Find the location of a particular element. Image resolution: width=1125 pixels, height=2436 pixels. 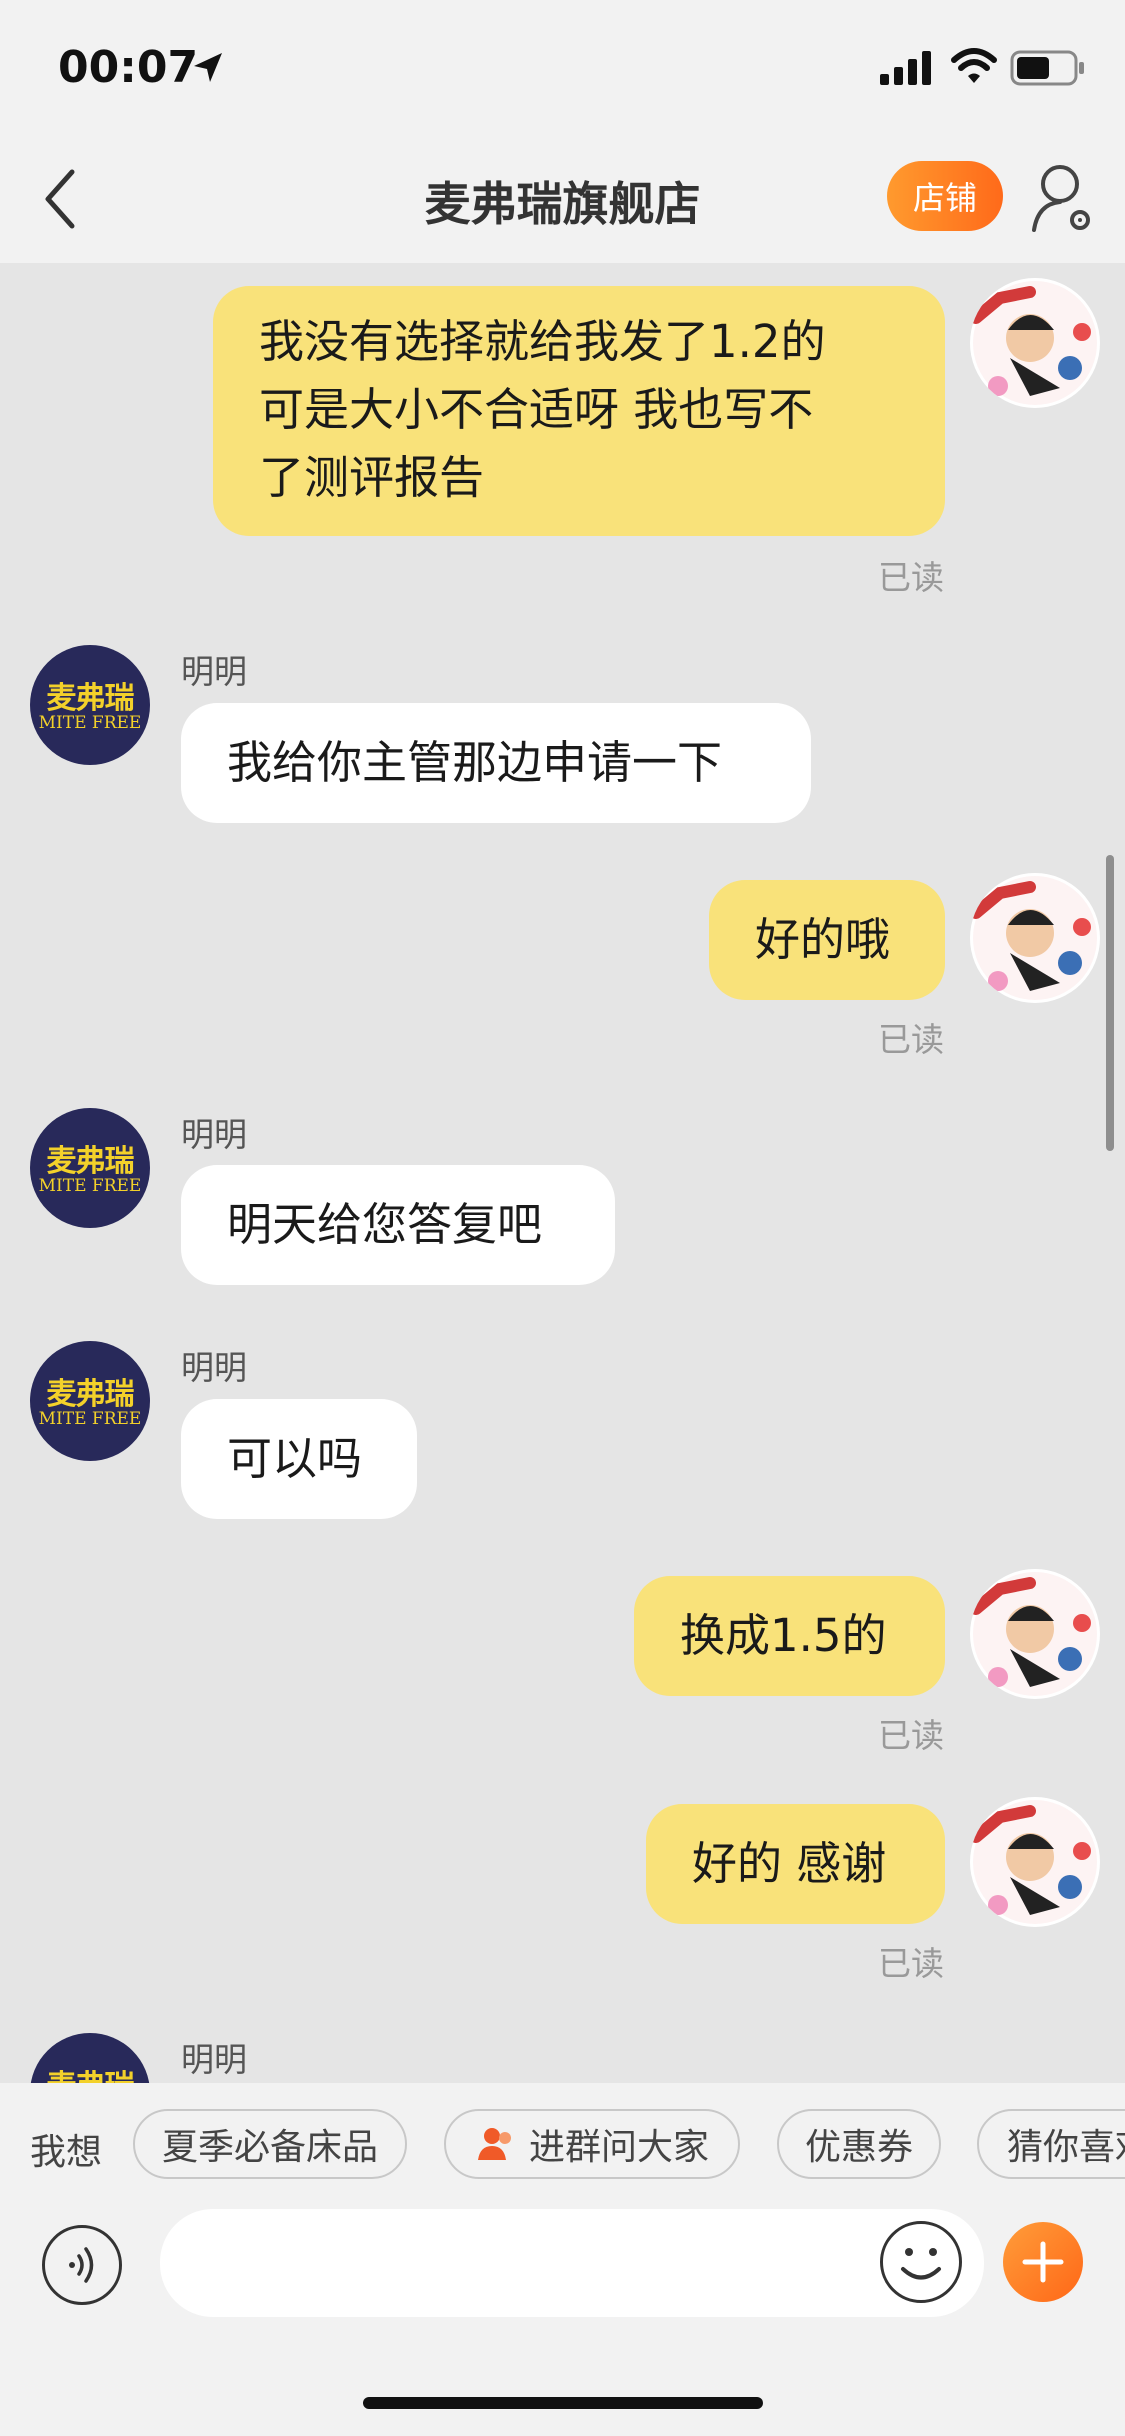

location-arrow-icon is located at coordinates (208, 67).